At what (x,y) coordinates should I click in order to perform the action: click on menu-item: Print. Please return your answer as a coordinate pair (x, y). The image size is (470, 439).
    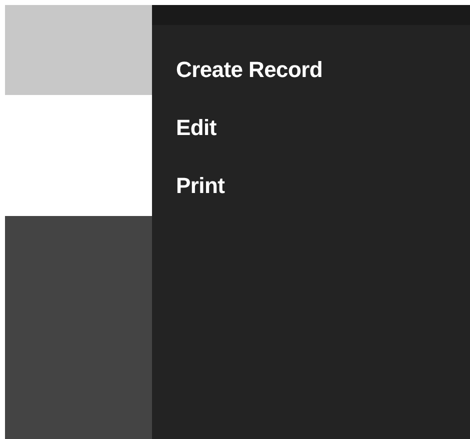
    Looking at the image, I should click on (200, 186).